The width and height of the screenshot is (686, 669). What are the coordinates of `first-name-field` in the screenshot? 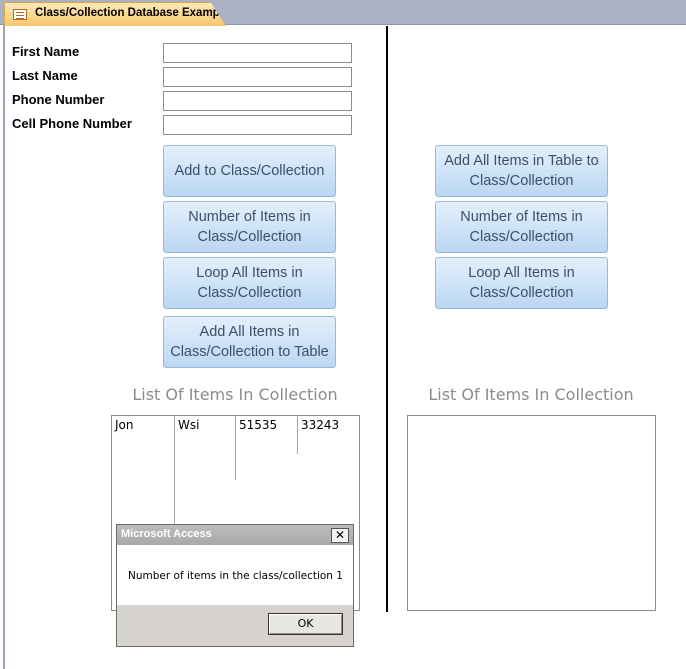 It's located at (257, 53).